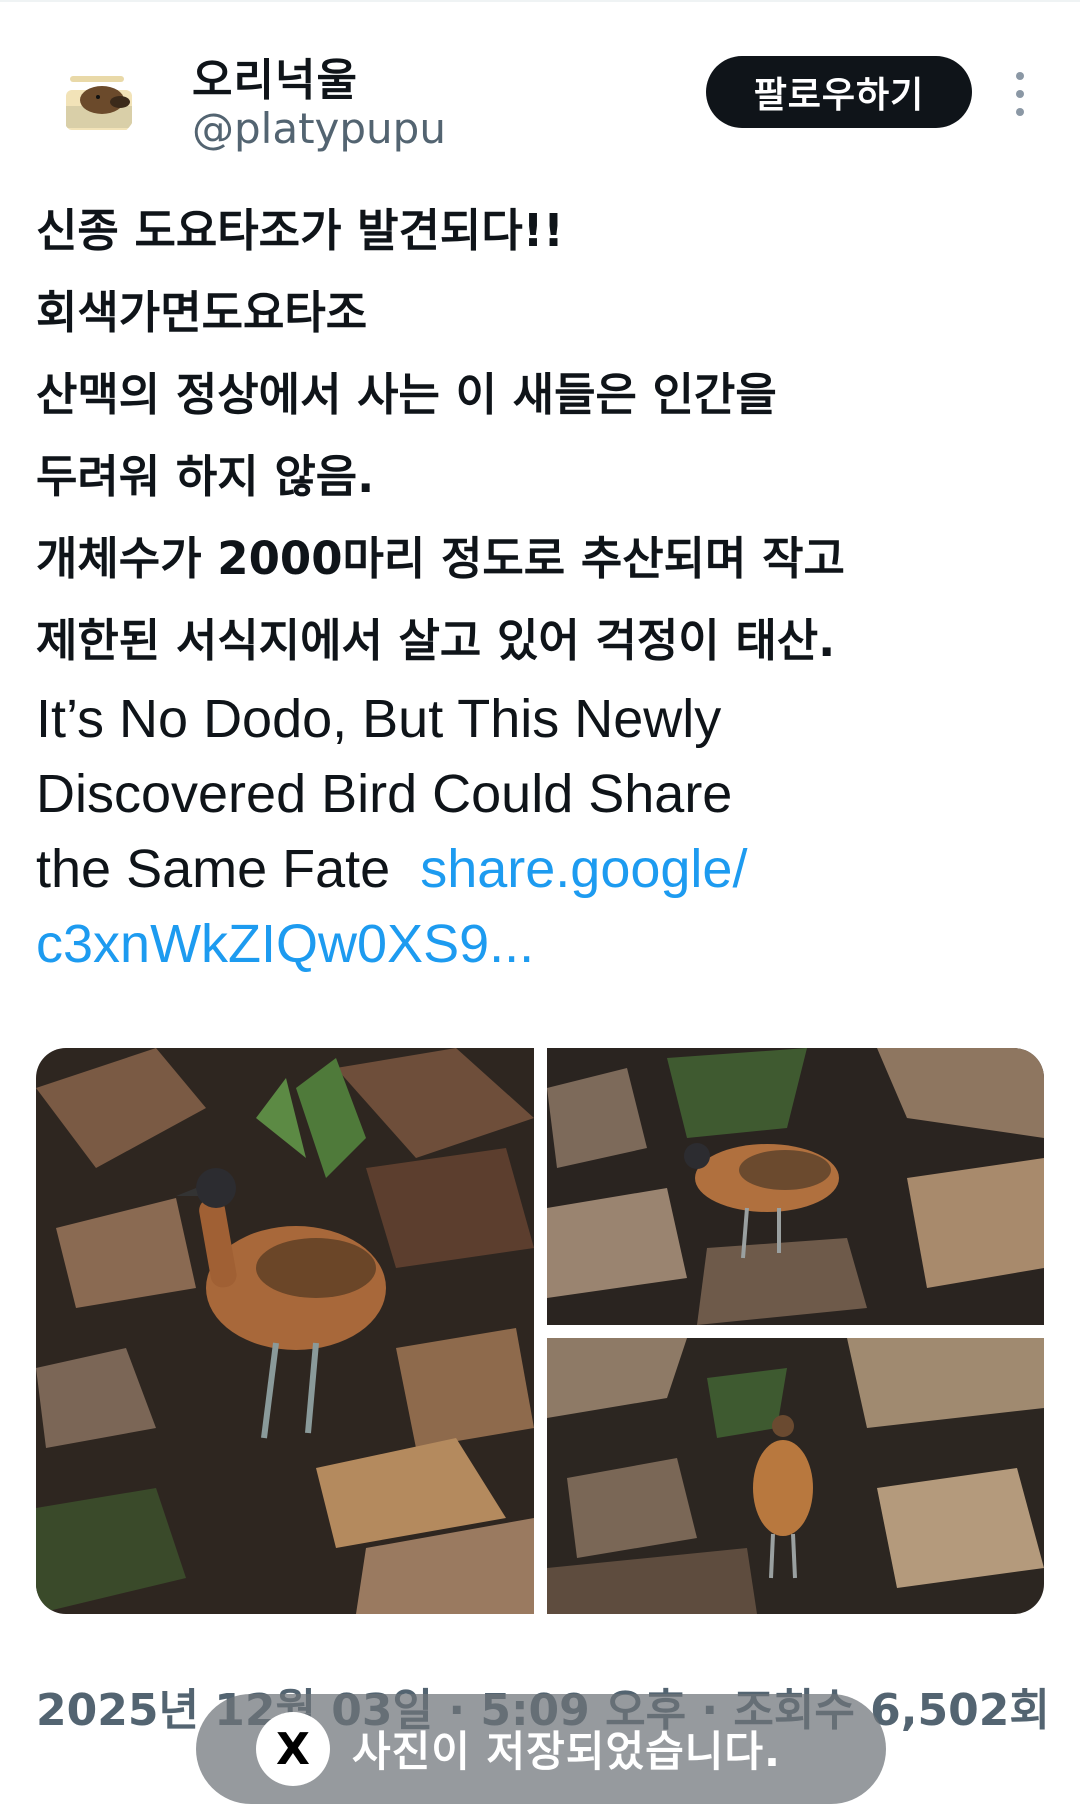  I want to click on tweet-line-with-link: the Same Fate share.google/, so click(536, 869).